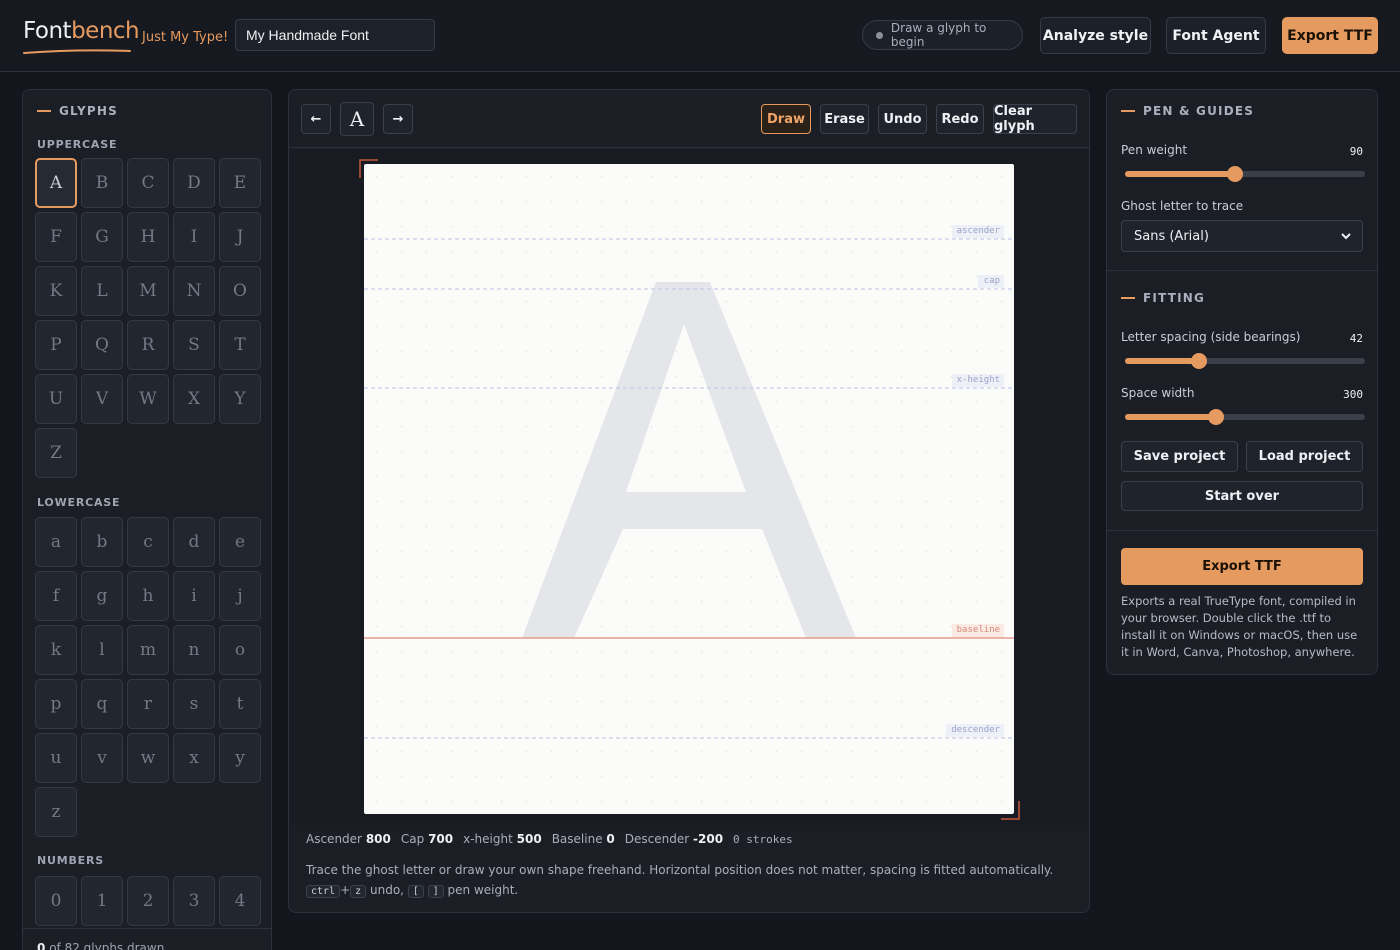 This screenshot has height=950, width=1400. What do you see at coordinates (56, 758) in the screenshot?
I see `glyph-cell-lowercase-u: u` at bounding box center [56, 758].